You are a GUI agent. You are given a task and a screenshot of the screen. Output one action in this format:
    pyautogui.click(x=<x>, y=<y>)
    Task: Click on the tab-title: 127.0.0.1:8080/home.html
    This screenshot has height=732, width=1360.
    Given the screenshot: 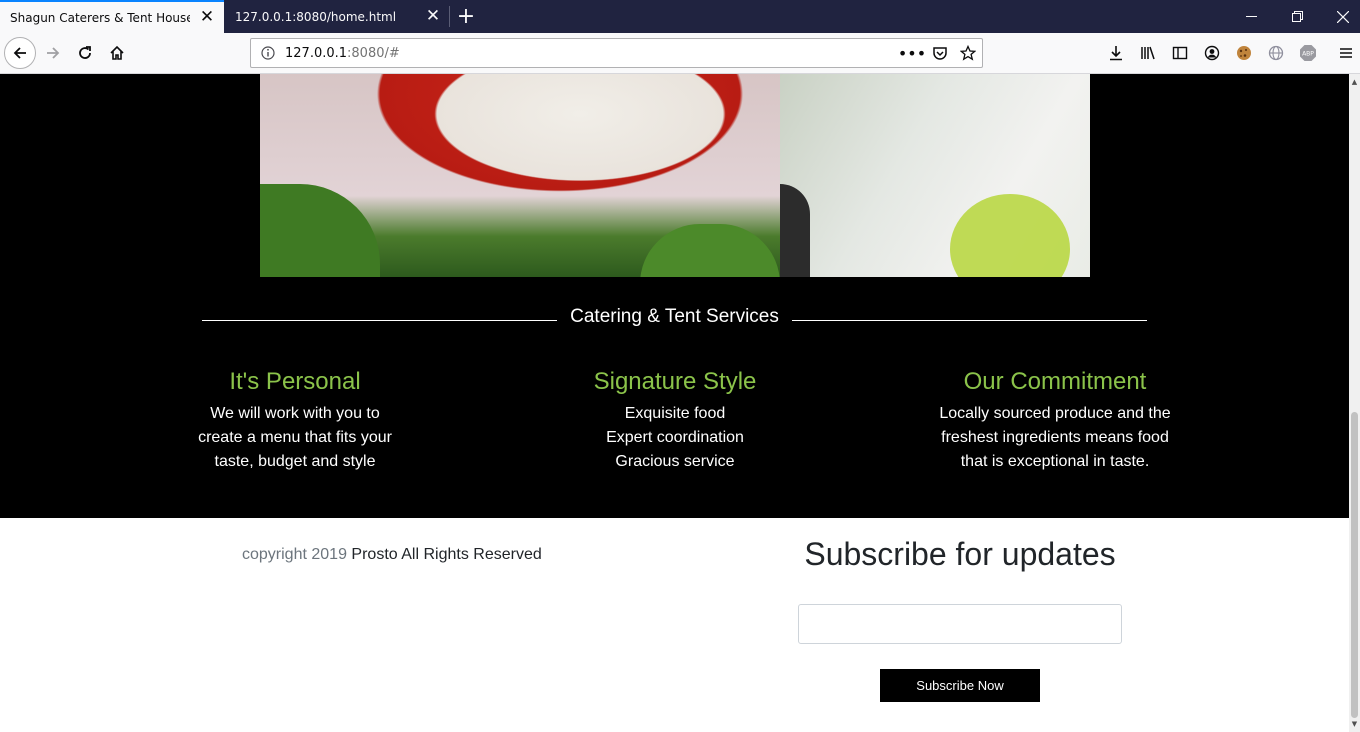 What is the action you would take?
    pyautogui.click(x=316, y=16)
    